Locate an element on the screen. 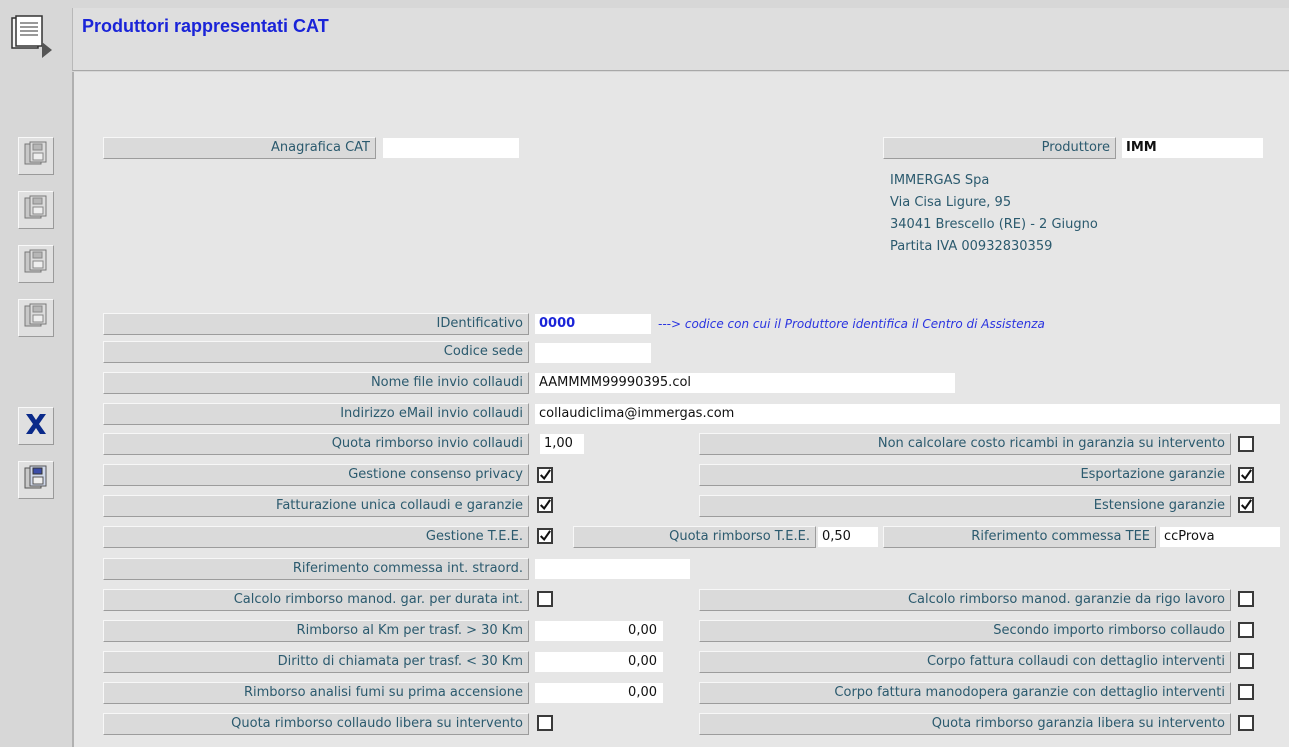 This screenshot has height=747, width=1289. gestione-tee-checkbox is located at coordinates (545, 536).